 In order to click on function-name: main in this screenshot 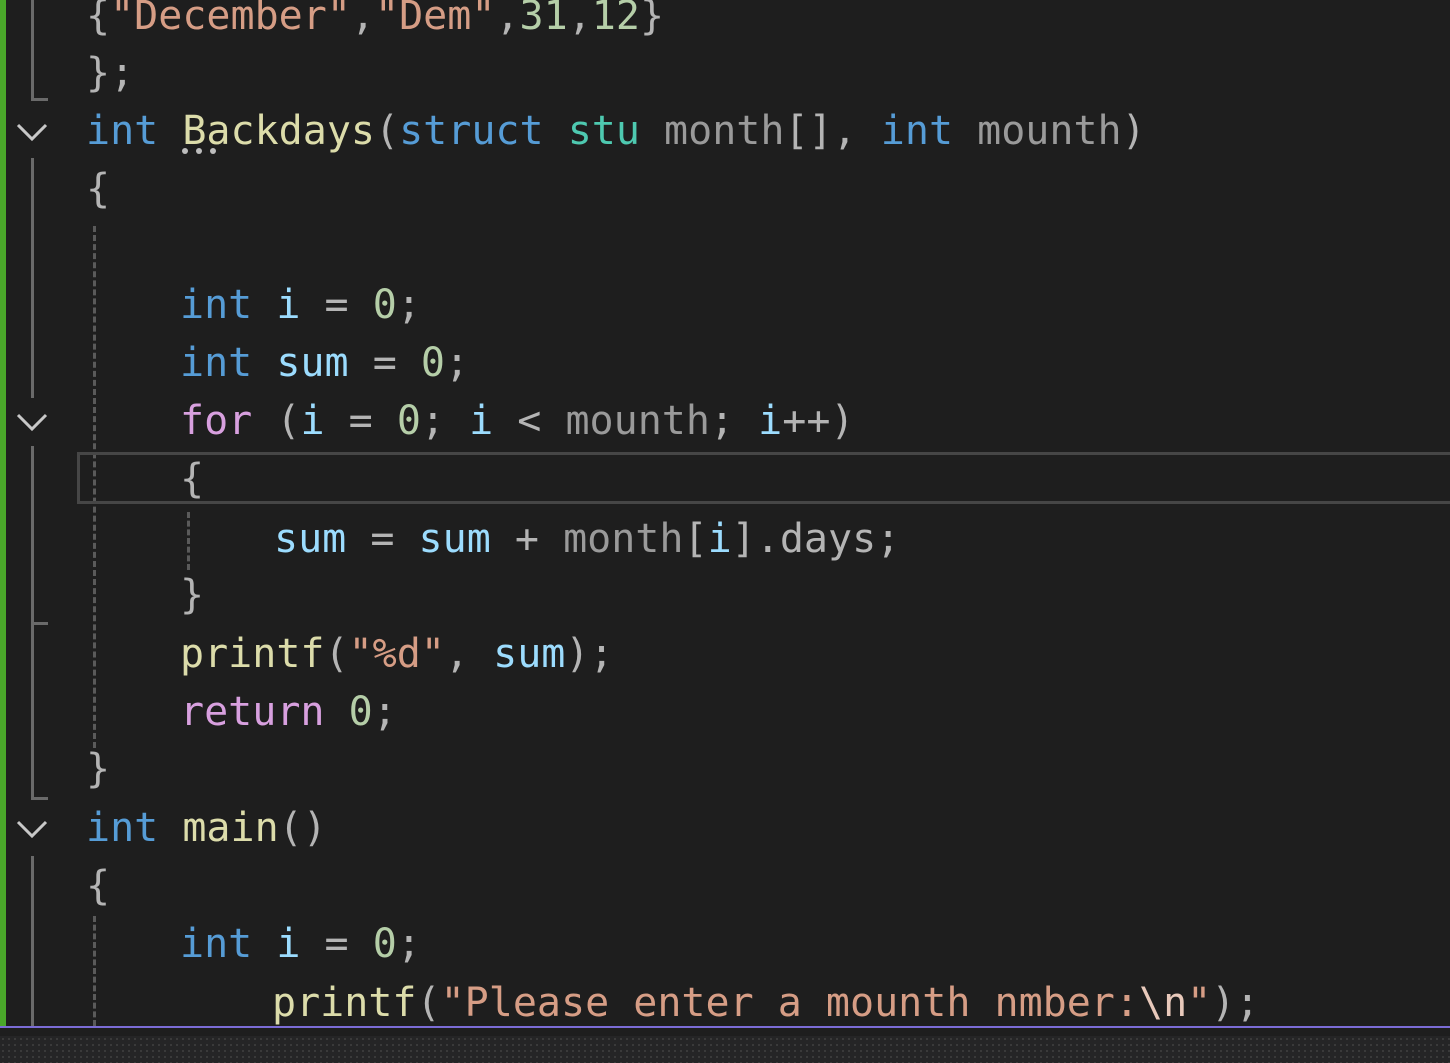, I will do `click(230, 828)`.